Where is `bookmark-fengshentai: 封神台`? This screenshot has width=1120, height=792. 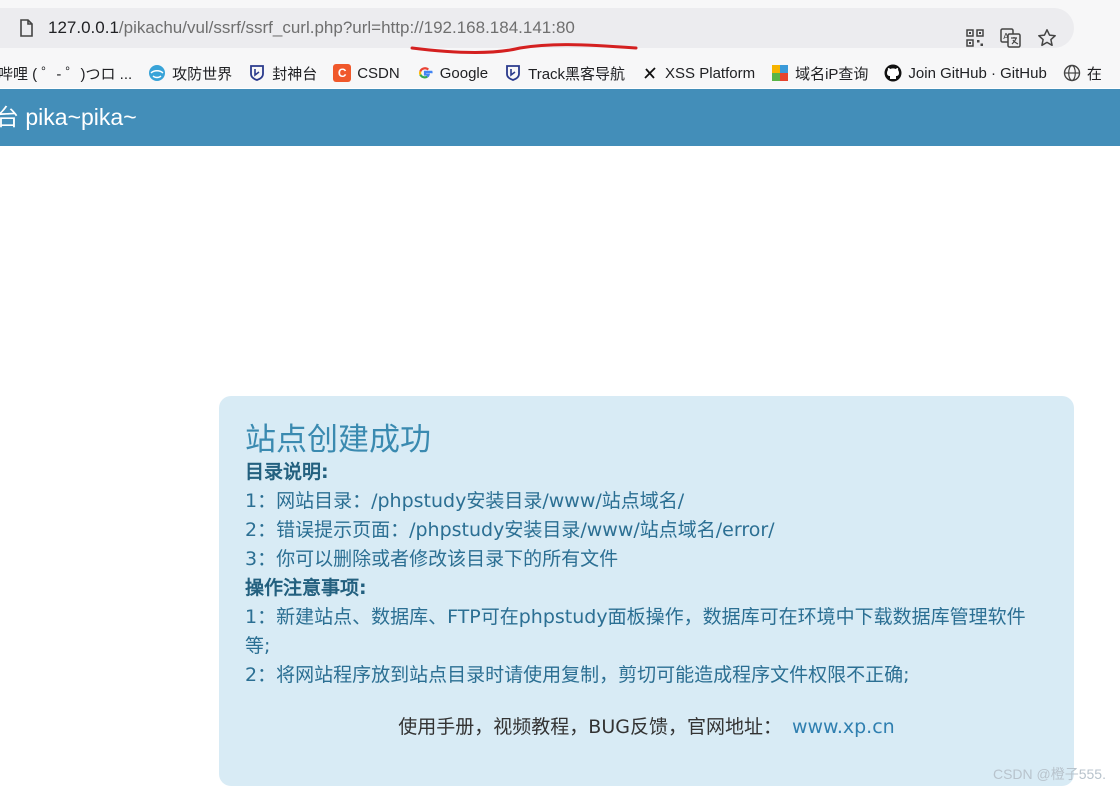 bookmark-fengshentai: 封神台 is located at coordinates (282, 73).